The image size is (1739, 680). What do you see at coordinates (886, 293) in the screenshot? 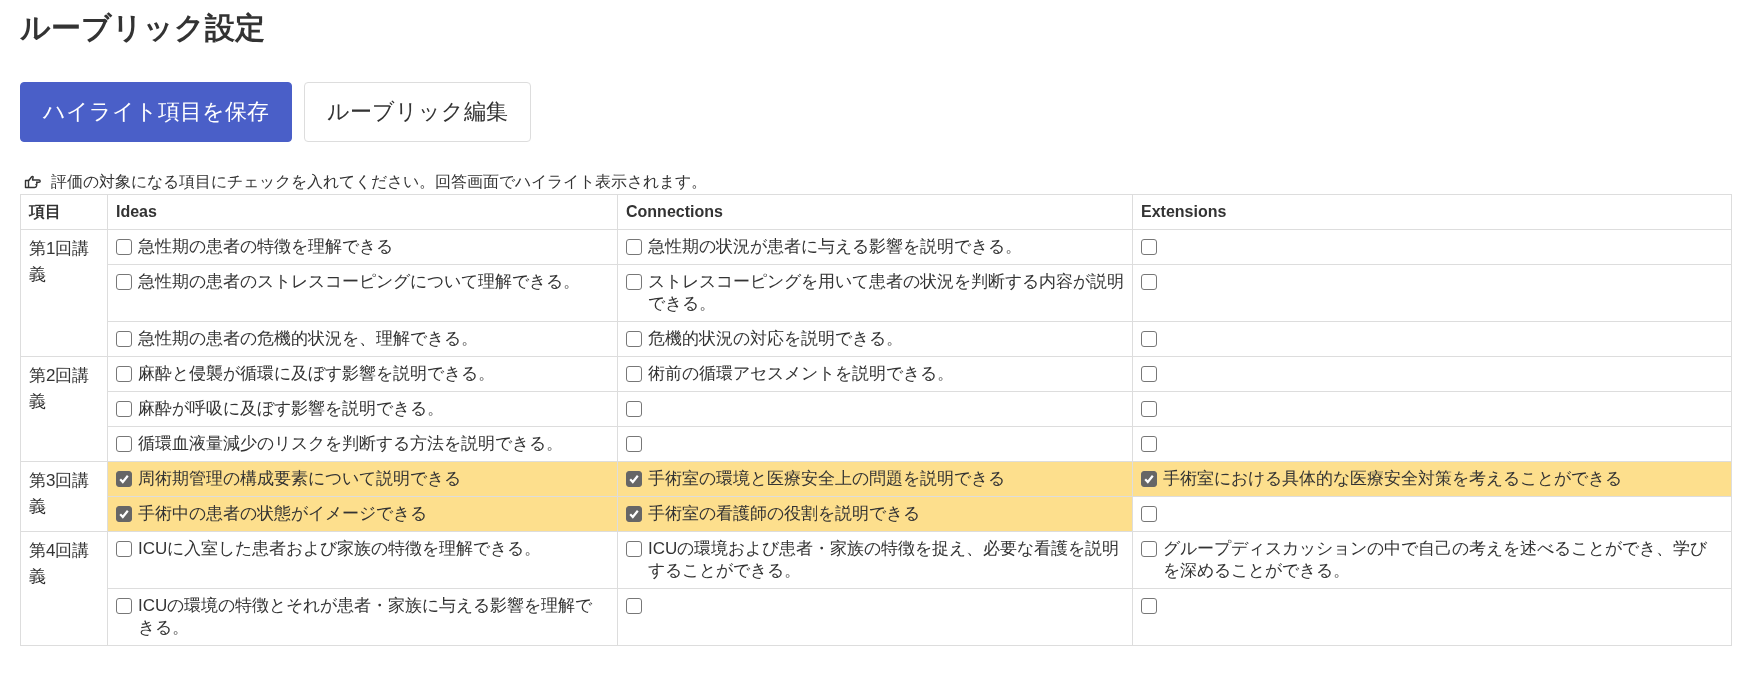
I see `criterion-text: ストレスコーピングを用いて患者の状況を判断する内容が説明できる。` at bounding box center [886, 293].